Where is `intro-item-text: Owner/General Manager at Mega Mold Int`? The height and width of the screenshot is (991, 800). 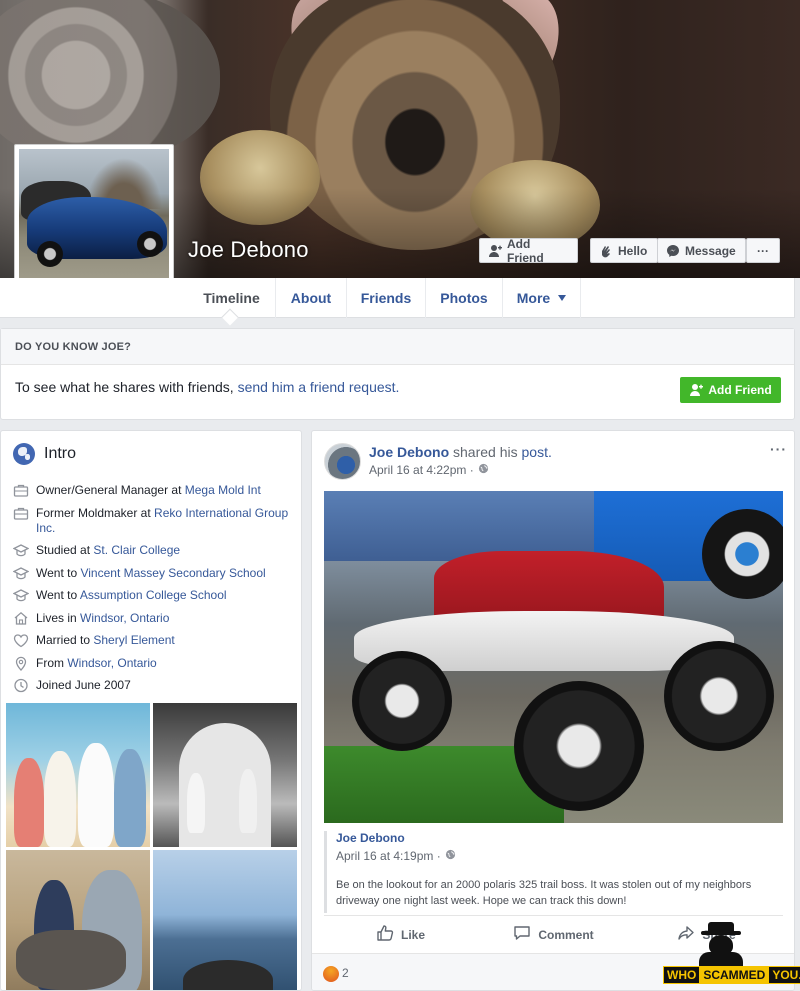 intro-item-text: Owner/General Manager at Mega Mold Int is located at coordinates (148, 490).